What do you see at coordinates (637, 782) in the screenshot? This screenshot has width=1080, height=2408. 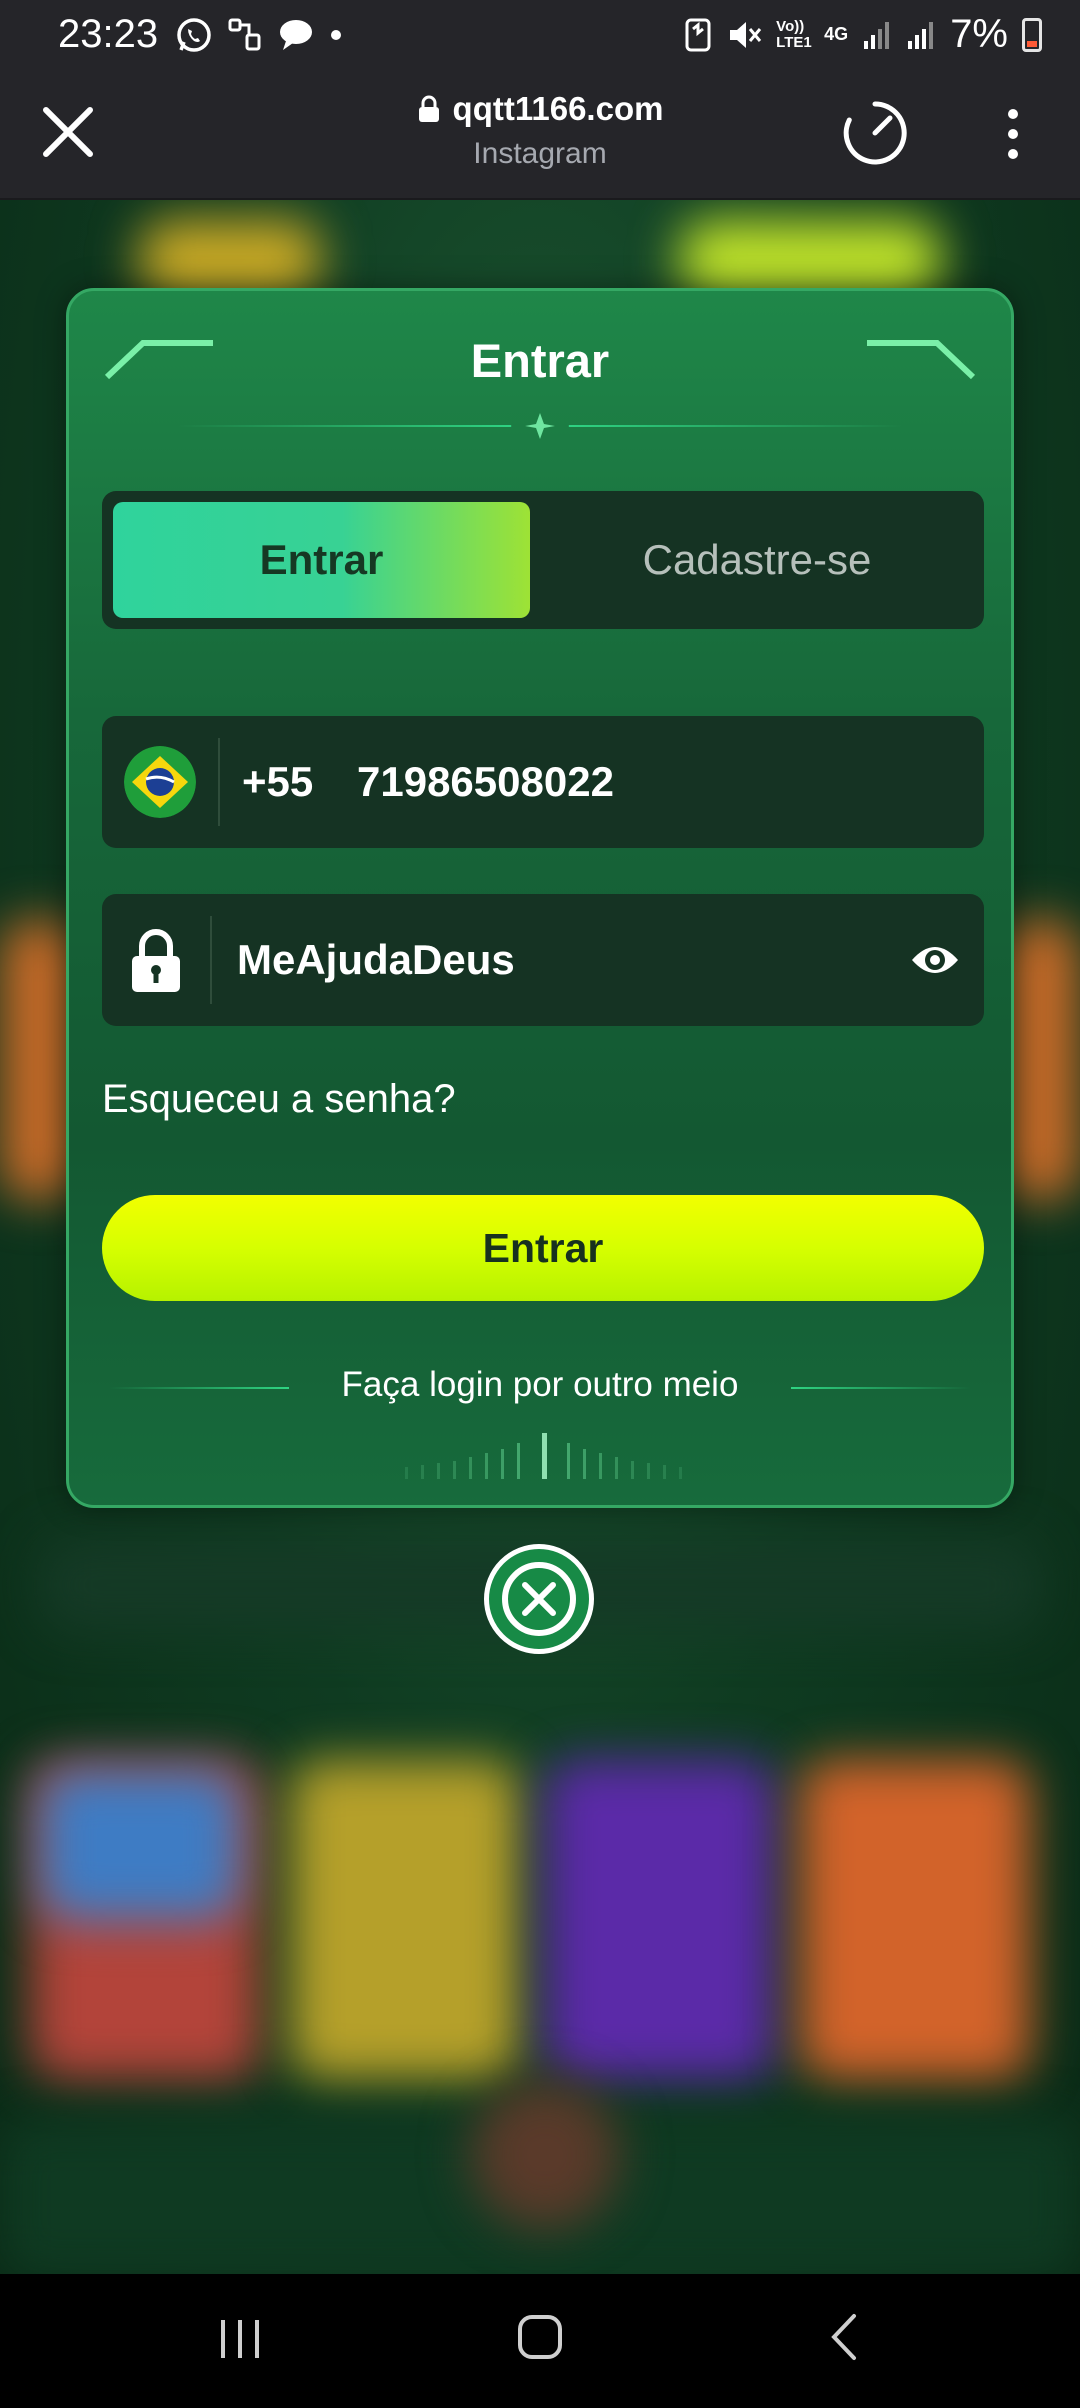 I see `phone-input` at bounding box center [637, 782].